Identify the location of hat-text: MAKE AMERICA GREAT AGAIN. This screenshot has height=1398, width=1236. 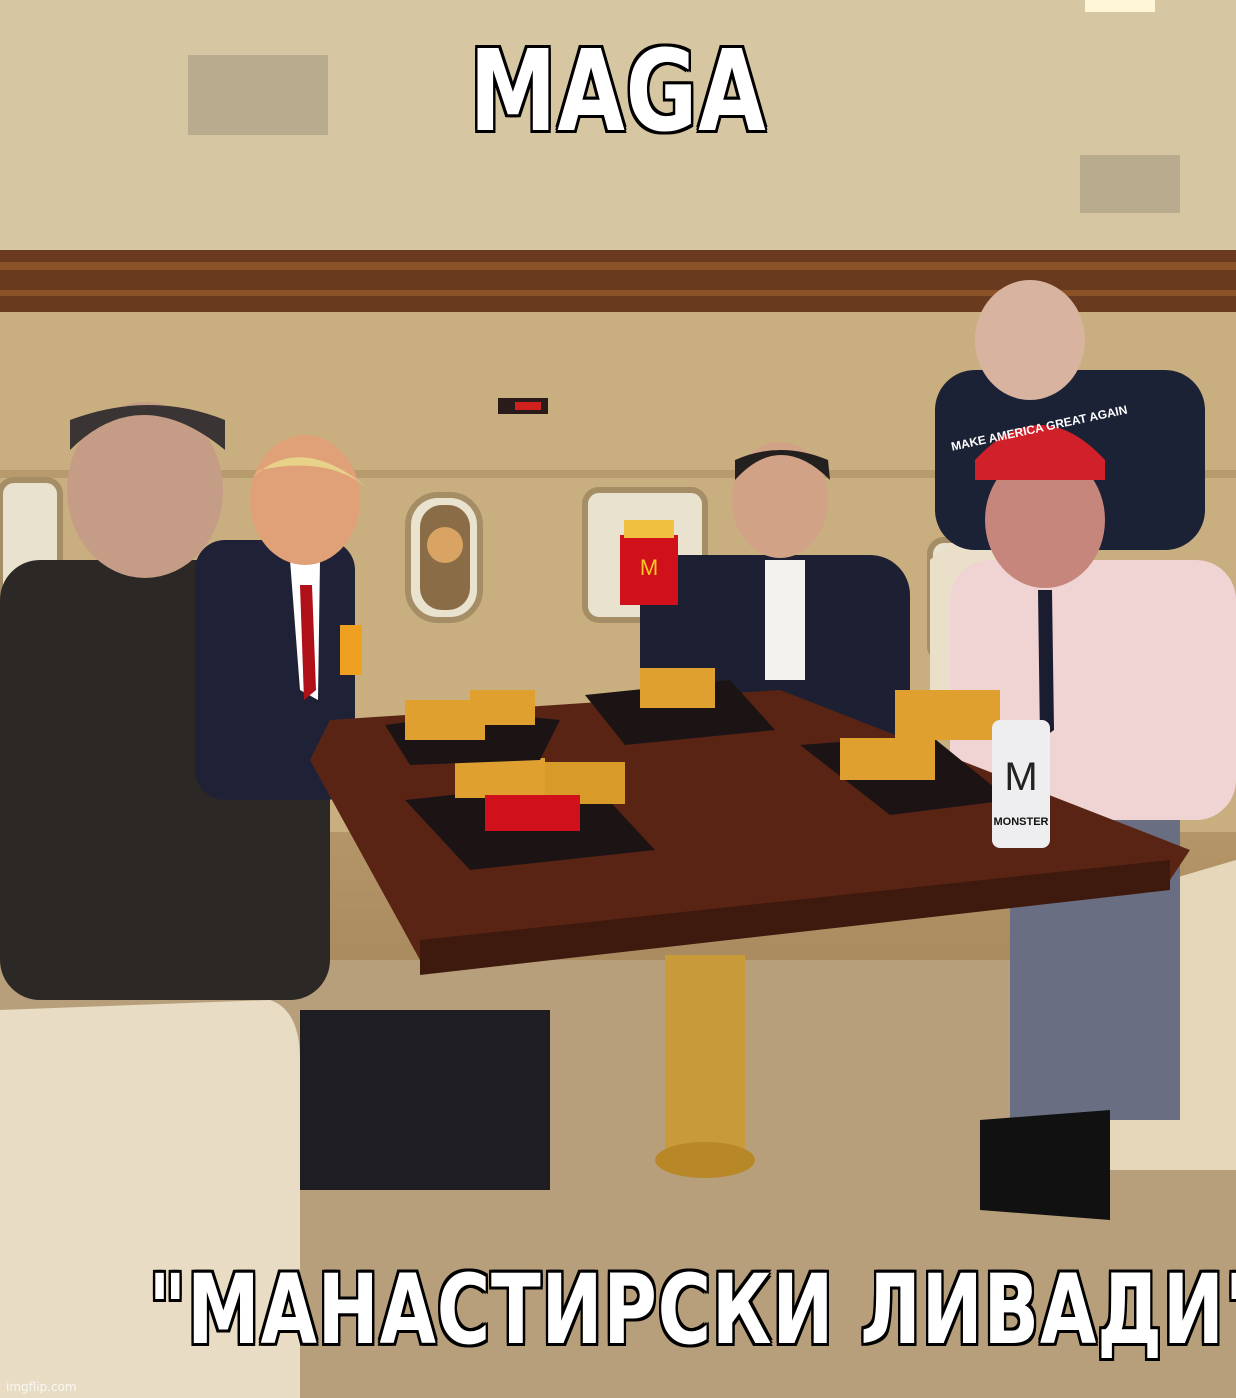
(1039, 428).